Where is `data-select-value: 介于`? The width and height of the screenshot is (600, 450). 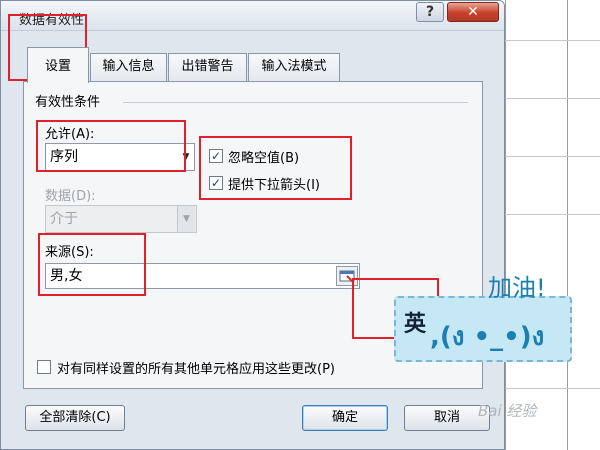 data-select-value: 介于 is located at coordinates (64, 219).